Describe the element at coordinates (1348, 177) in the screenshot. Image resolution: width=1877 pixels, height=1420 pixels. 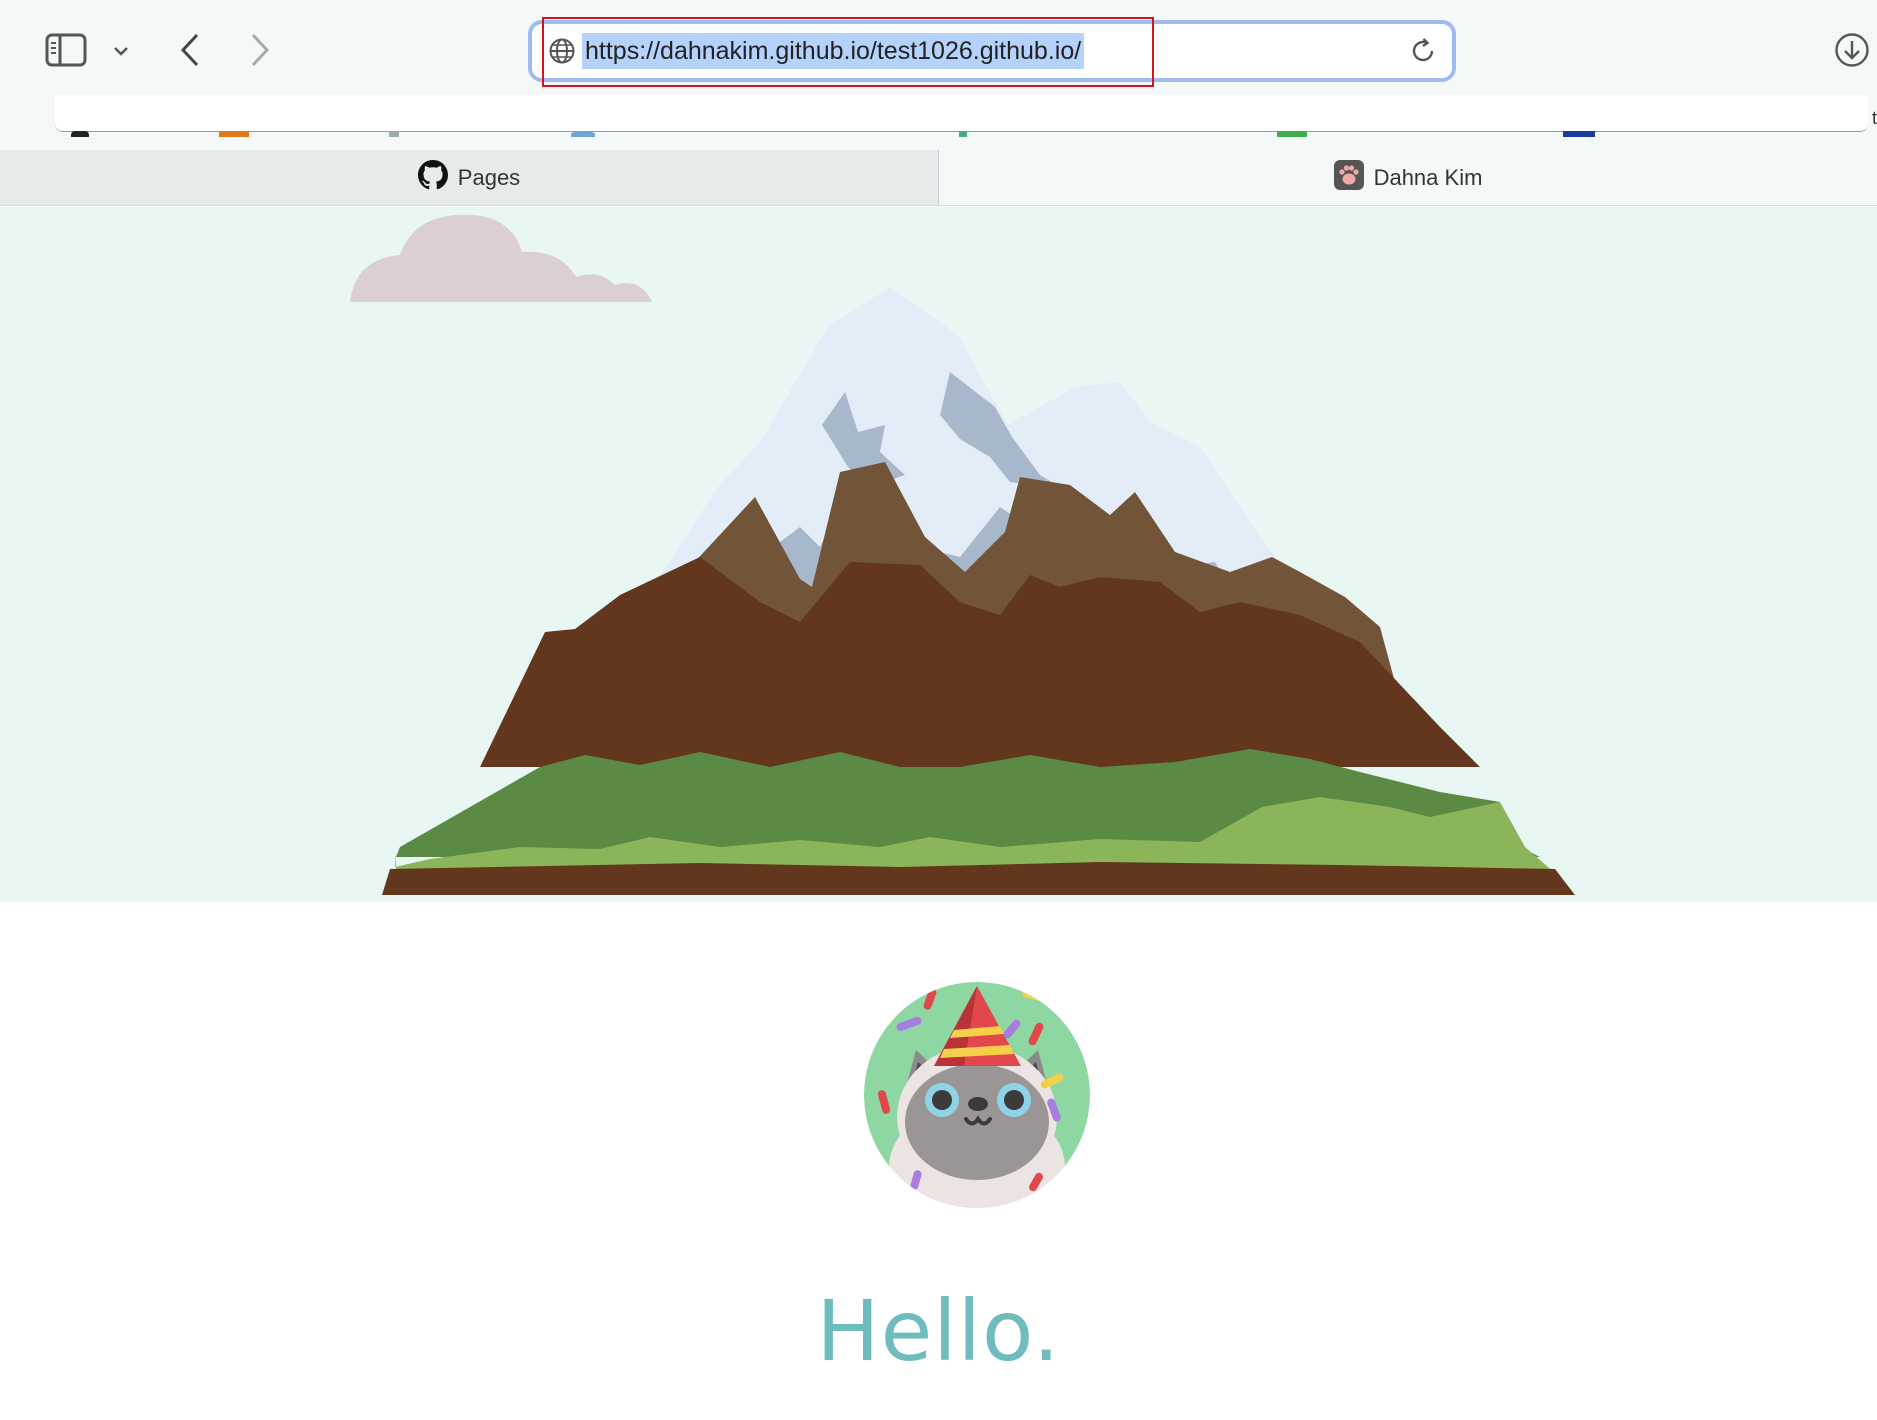
I see `paw-icon` at that location.